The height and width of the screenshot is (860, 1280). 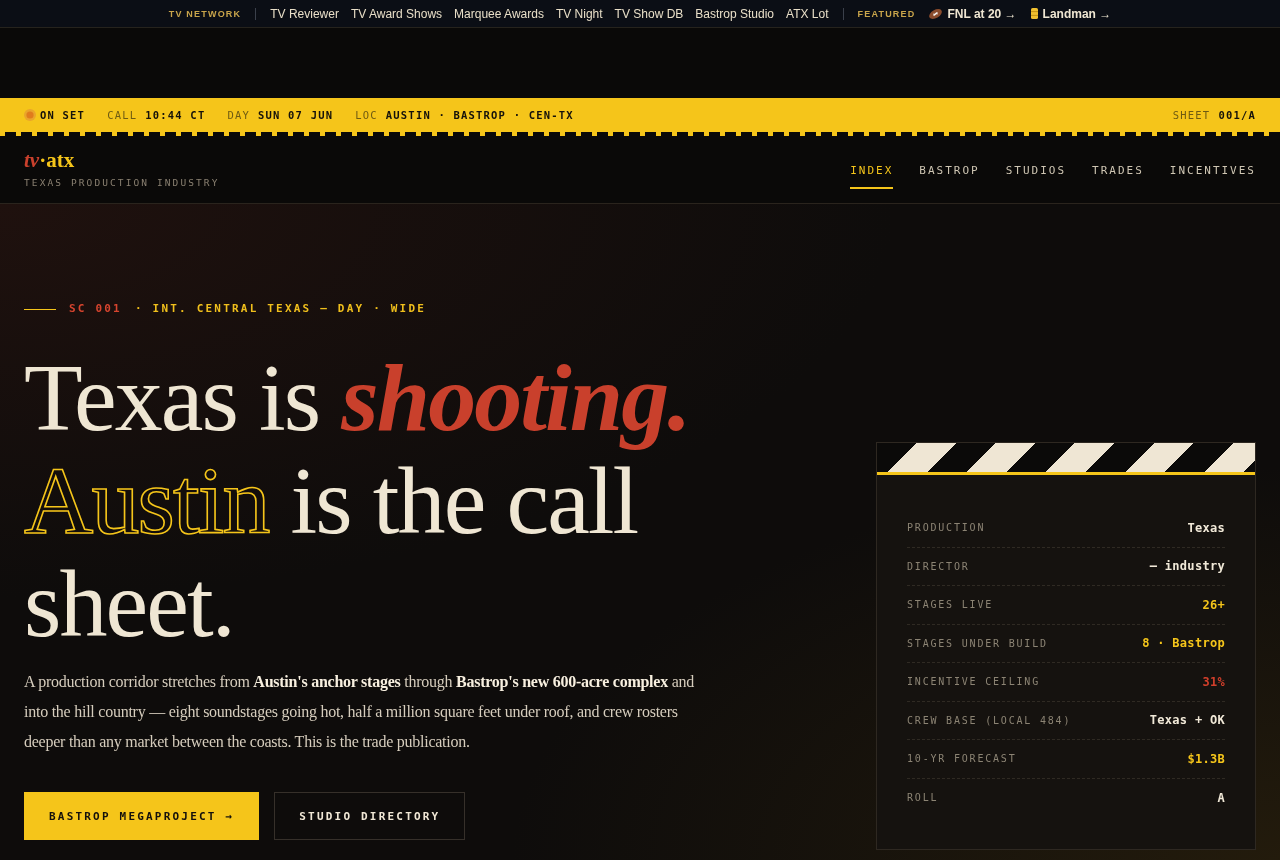 What do you see at coordinates (1206, 527) in the screenshot?
I see `sheet-field-value: Texas` at bounding box center [1206, 527].